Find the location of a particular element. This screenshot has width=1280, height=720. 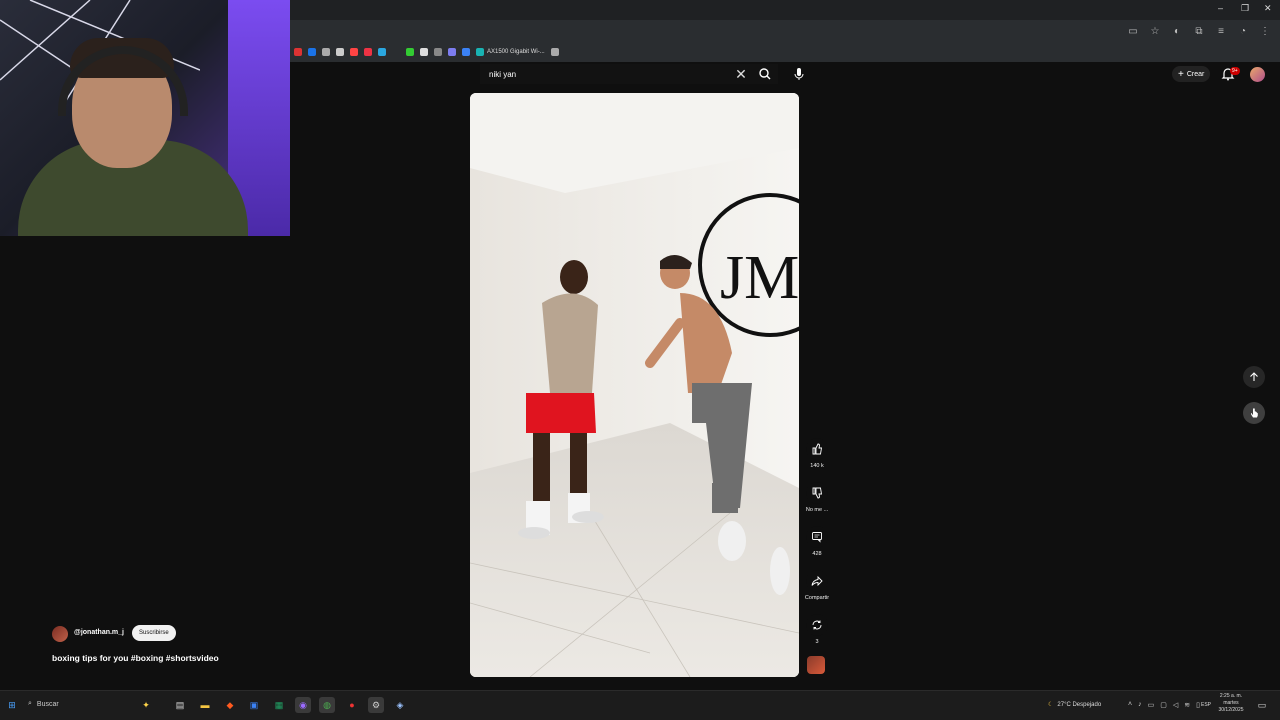

video-title: boxing tips for you #boxing #shortsvideo is located at coordinates (135, 658).